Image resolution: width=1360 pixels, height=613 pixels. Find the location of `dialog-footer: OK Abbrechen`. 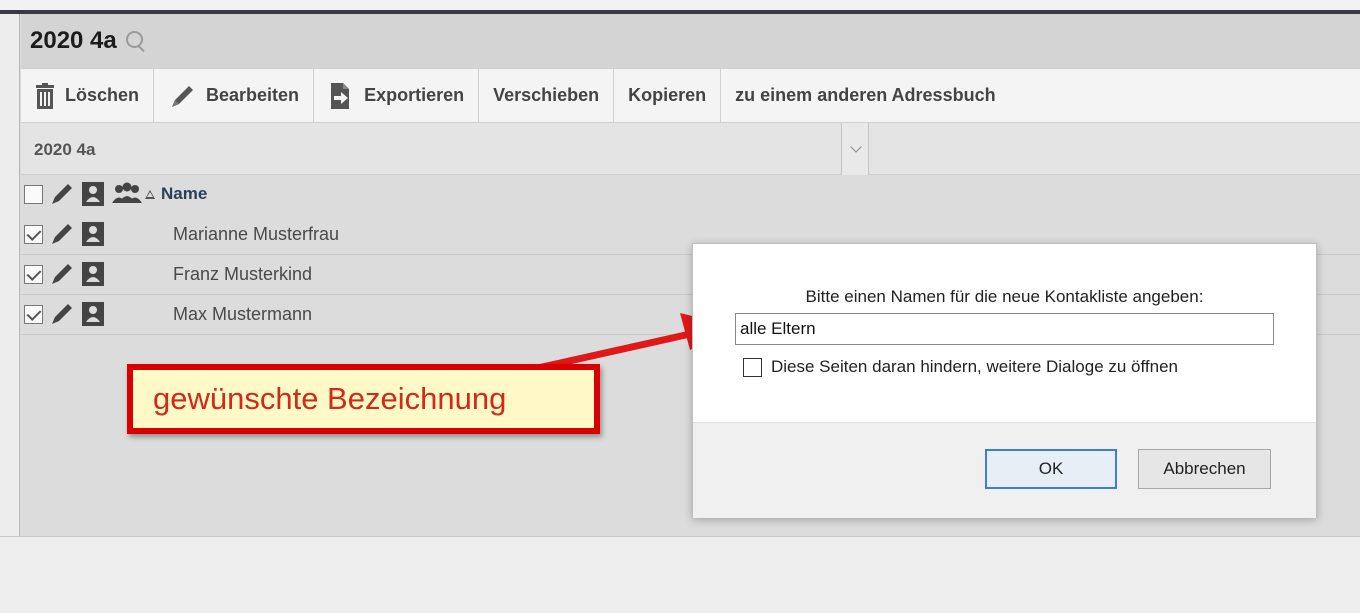

dialog-footer: OK Abbrechen is located at coordinates (1004, 470).